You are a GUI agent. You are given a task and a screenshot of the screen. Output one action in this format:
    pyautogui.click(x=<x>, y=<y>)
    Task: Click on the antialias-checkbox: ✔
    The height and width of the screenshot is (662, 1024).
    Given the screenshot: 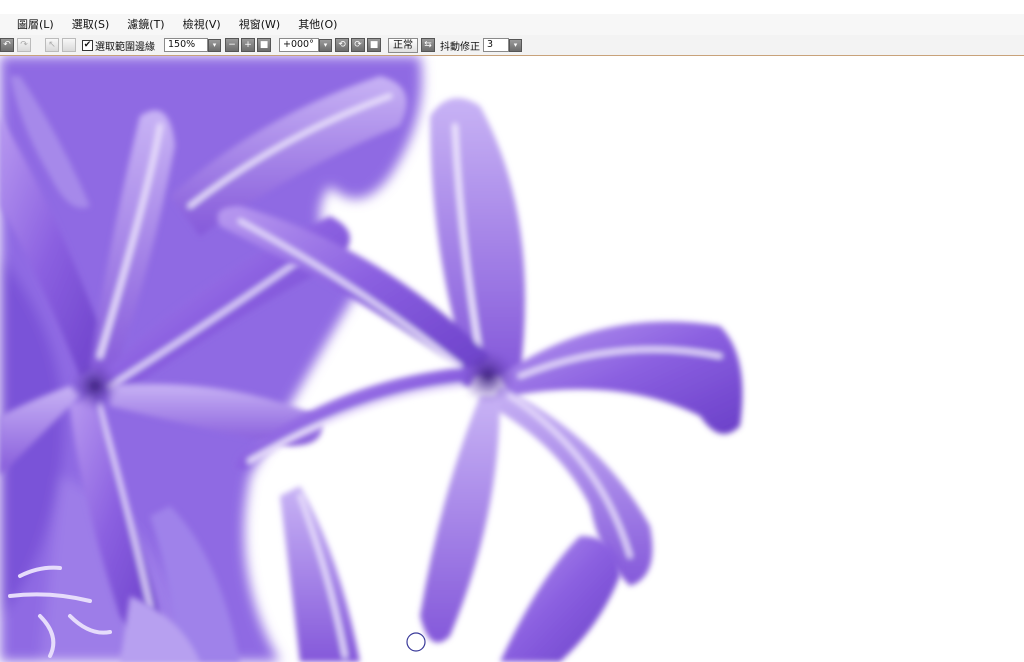 What is the action you would take?
    pyautogui.click(x=87, y=45)
    